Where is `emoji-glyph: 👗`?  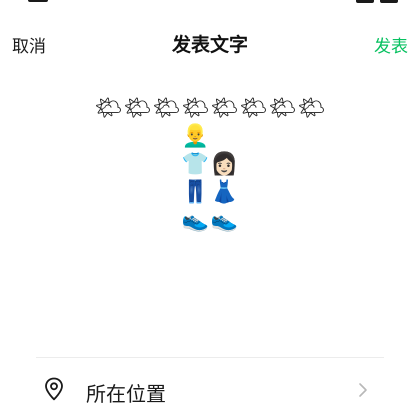 emoji-glyph: 👗 is located at coordinates (224, 192).